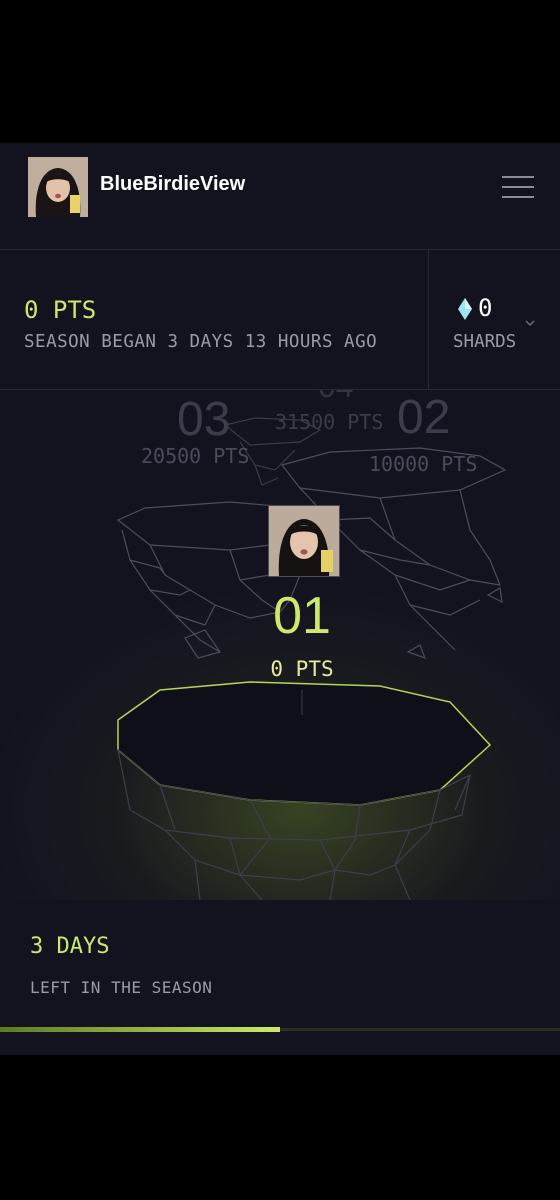 This screenshot has height=1200, width=560. What do you see at coordinates (484, 342) in the screenshot?
I see `shards-label: SHARDS` at bounding box center [484, 342].